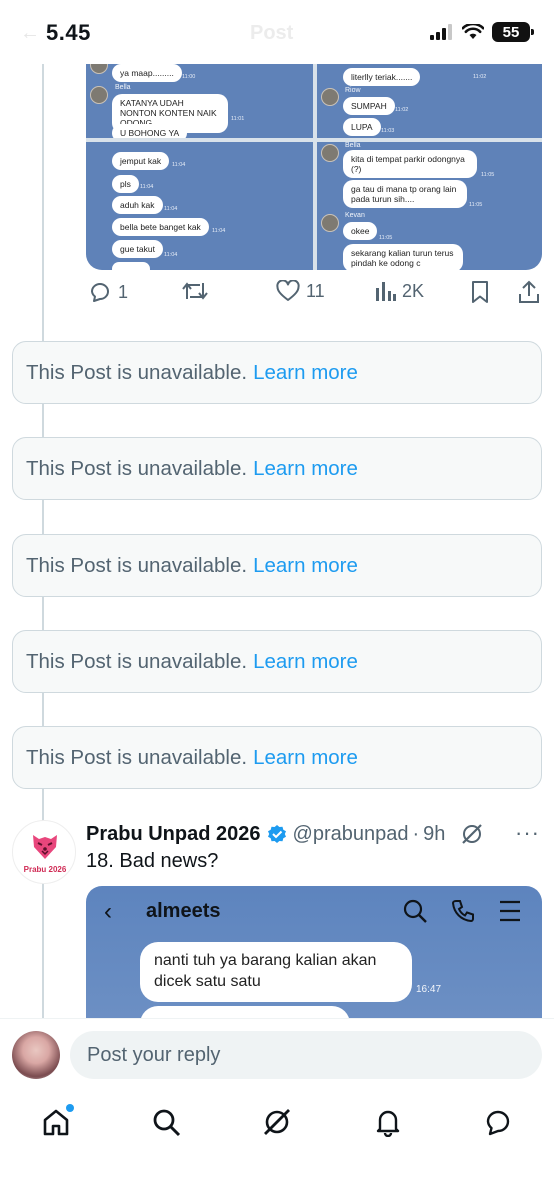 This screenshot has width=554, height=1200. I want to click on avatar: Prabu 2026, so click(44, 852).